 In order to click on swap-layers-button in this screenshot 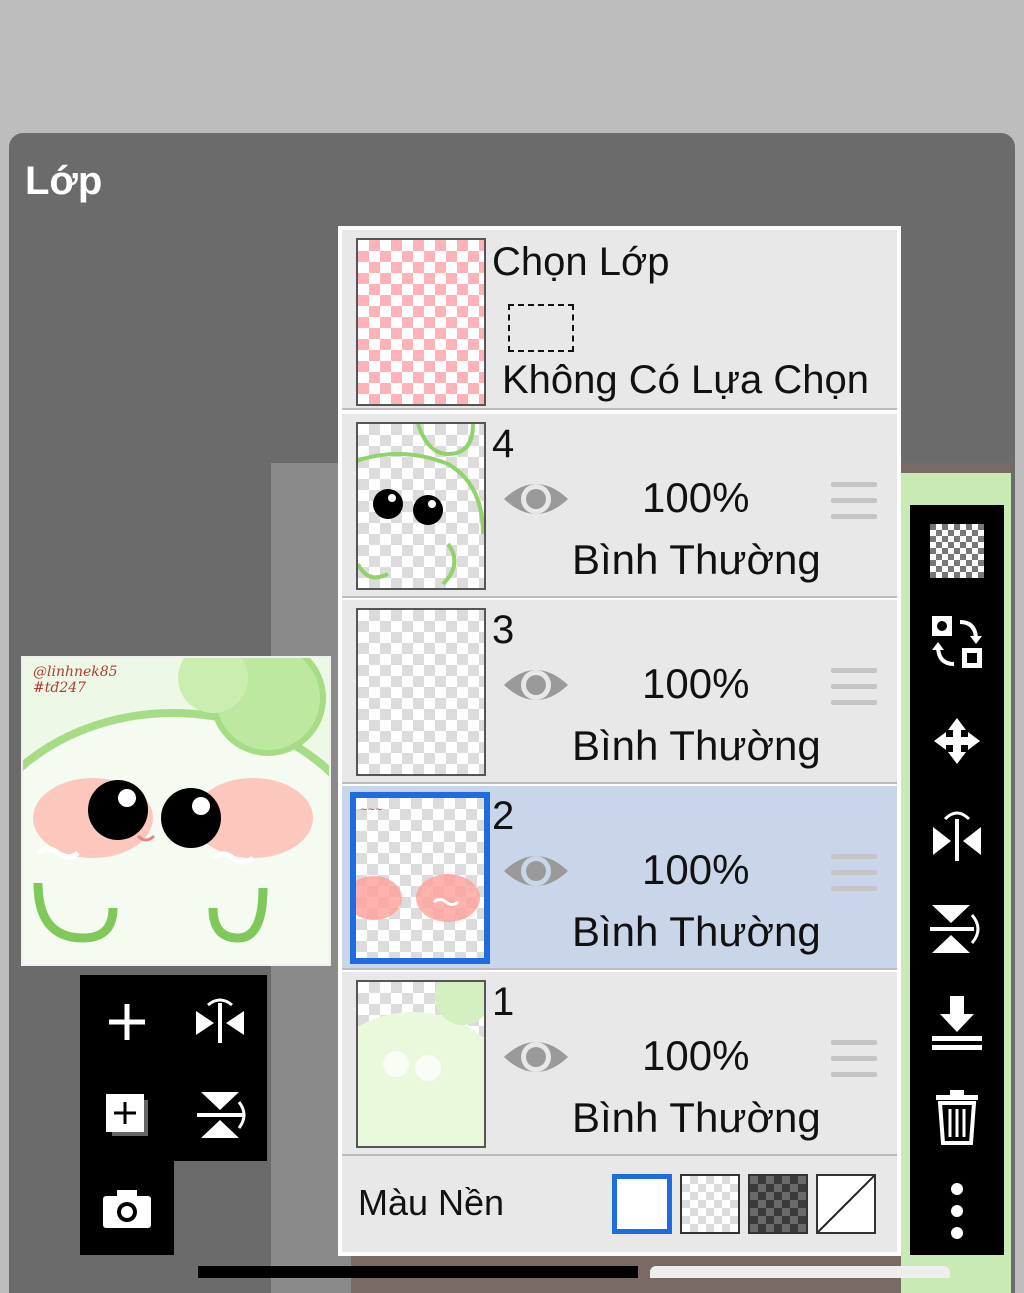, I will do `click(957, 643)`.